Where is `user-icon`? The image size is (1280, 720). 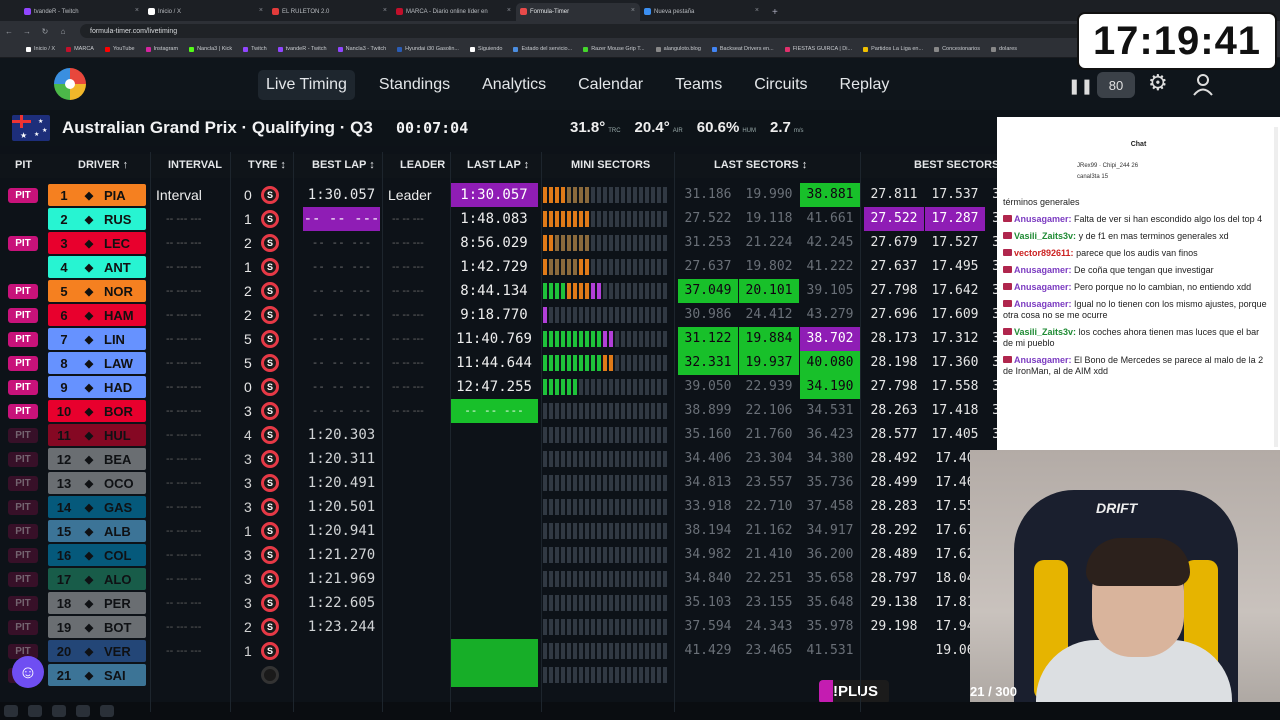 user-icon is located at coordinates (1203, 87).